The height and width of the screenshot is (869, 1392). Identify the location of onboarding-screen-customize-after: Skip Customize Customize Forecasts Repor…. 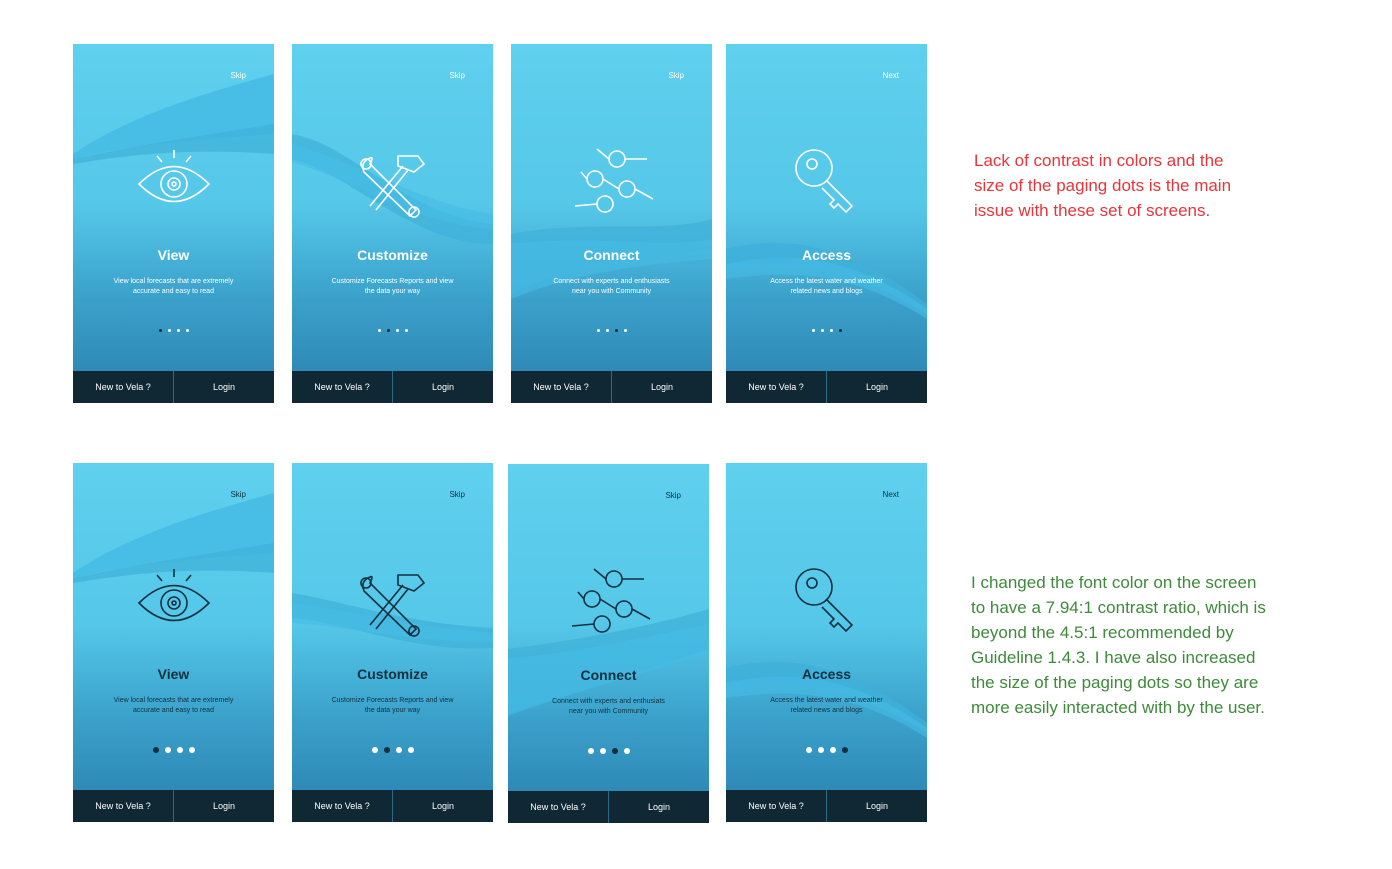
(392, 642).